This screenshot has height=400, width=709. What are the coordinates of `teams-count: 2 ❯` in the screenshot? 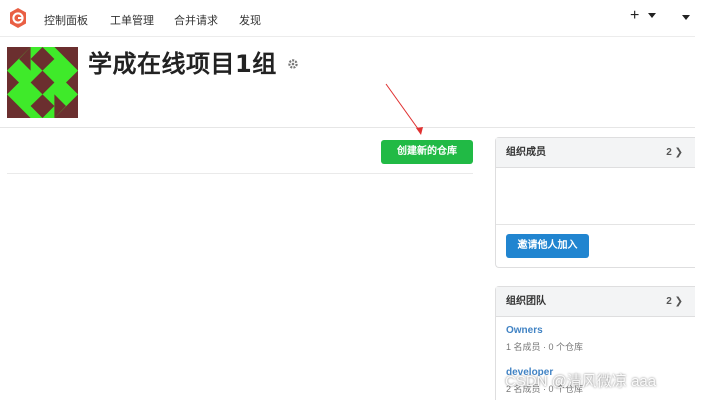 It's located at (674, 301).